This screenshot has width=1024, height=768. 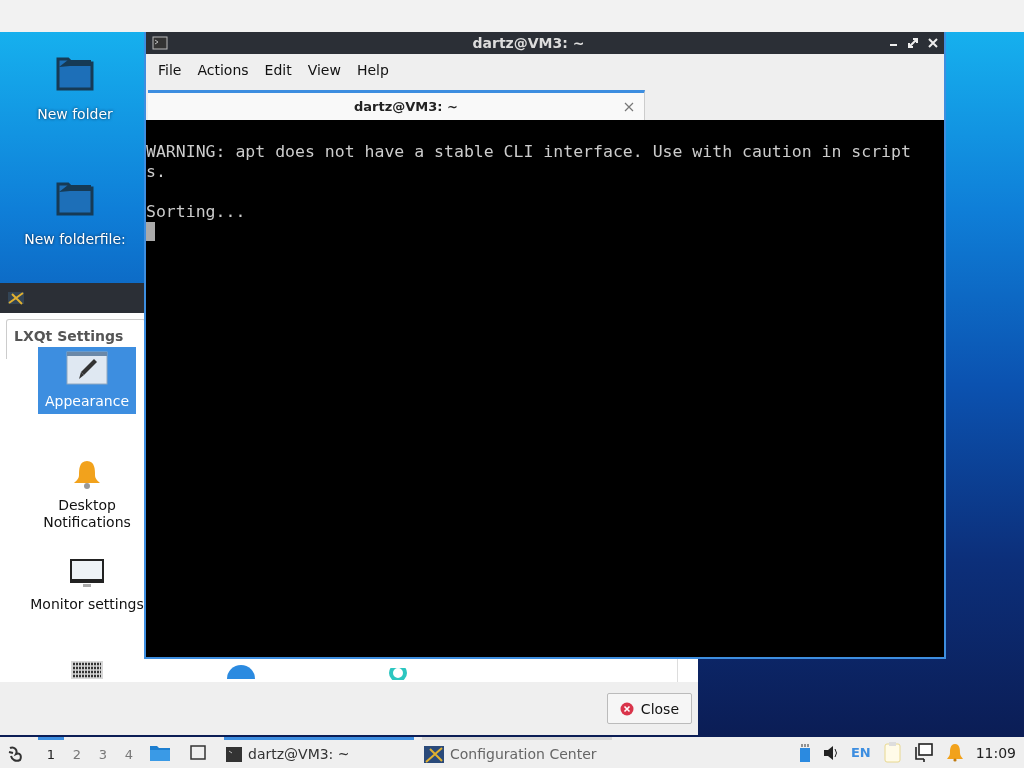 What do you see at coordinates (649, 708) in the screenshot?
I see `close-button: Close` at bounding box center [649, 708].